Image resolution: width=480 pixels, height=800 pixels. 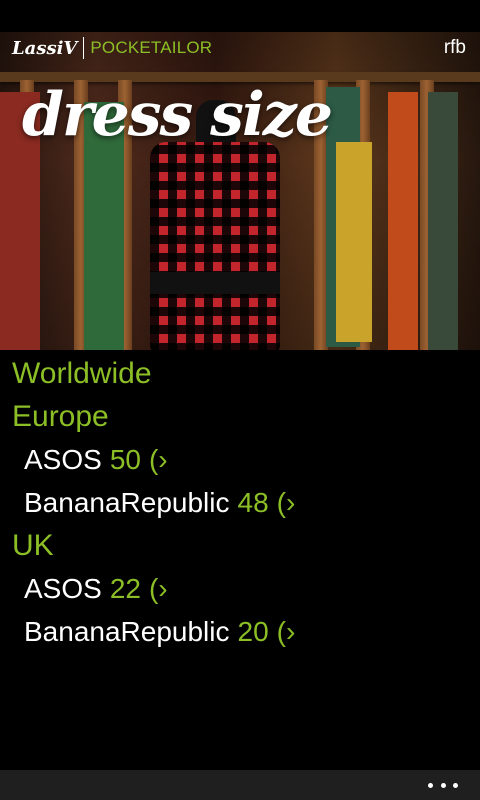 I want to click on size-row-uk-bananarepublic: BananaRepublic 20 (›, so click(x=240, y=631).